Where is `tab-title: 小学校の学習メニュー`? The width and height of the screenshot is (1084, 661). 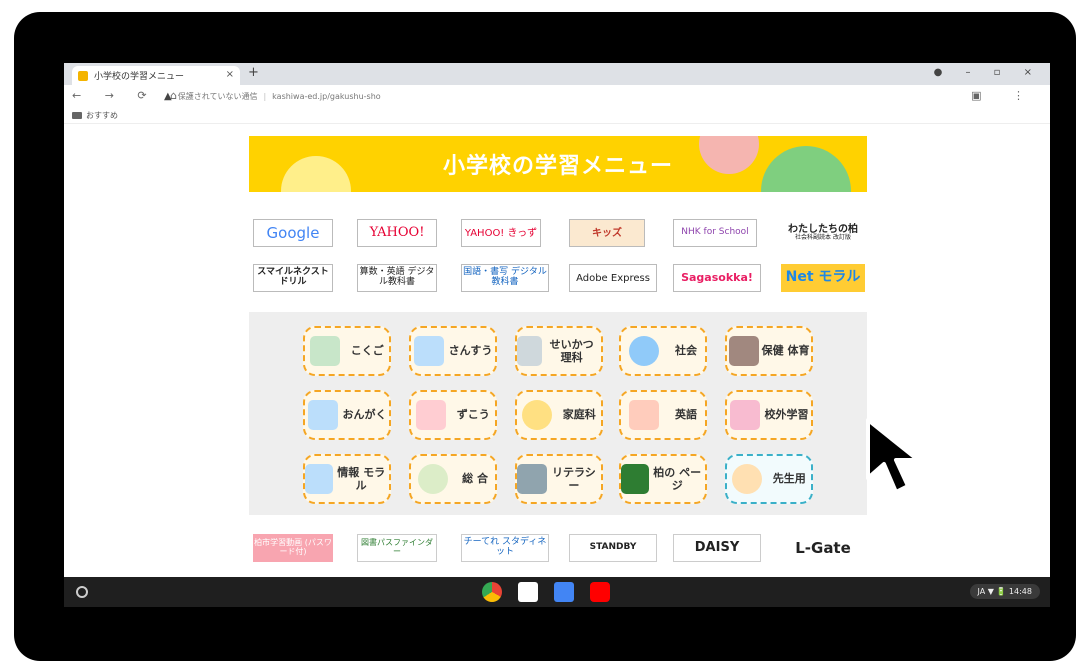
tab-title: 小学校の学習メニュー is located at coordinates (139, 77).